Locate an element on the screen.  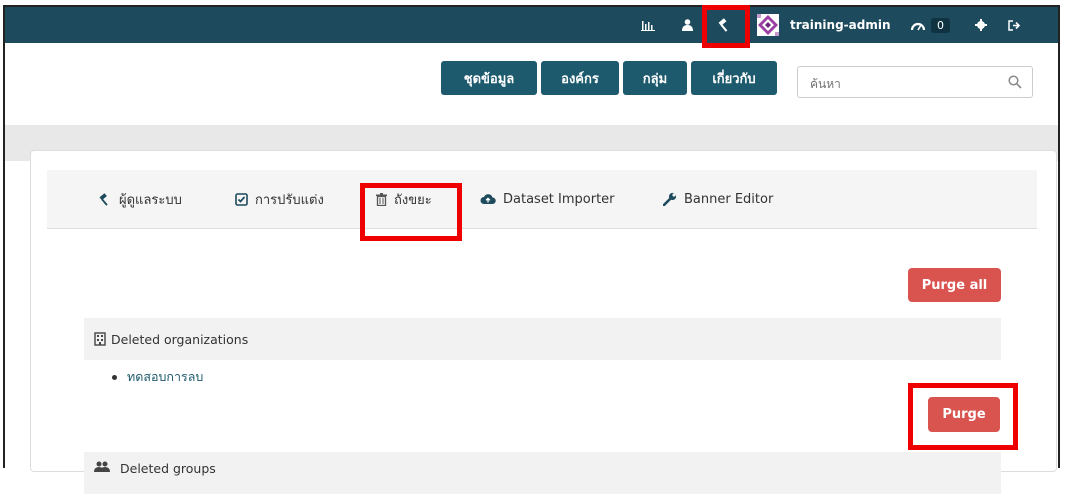
user-icon is located at coordinates (687, 25).